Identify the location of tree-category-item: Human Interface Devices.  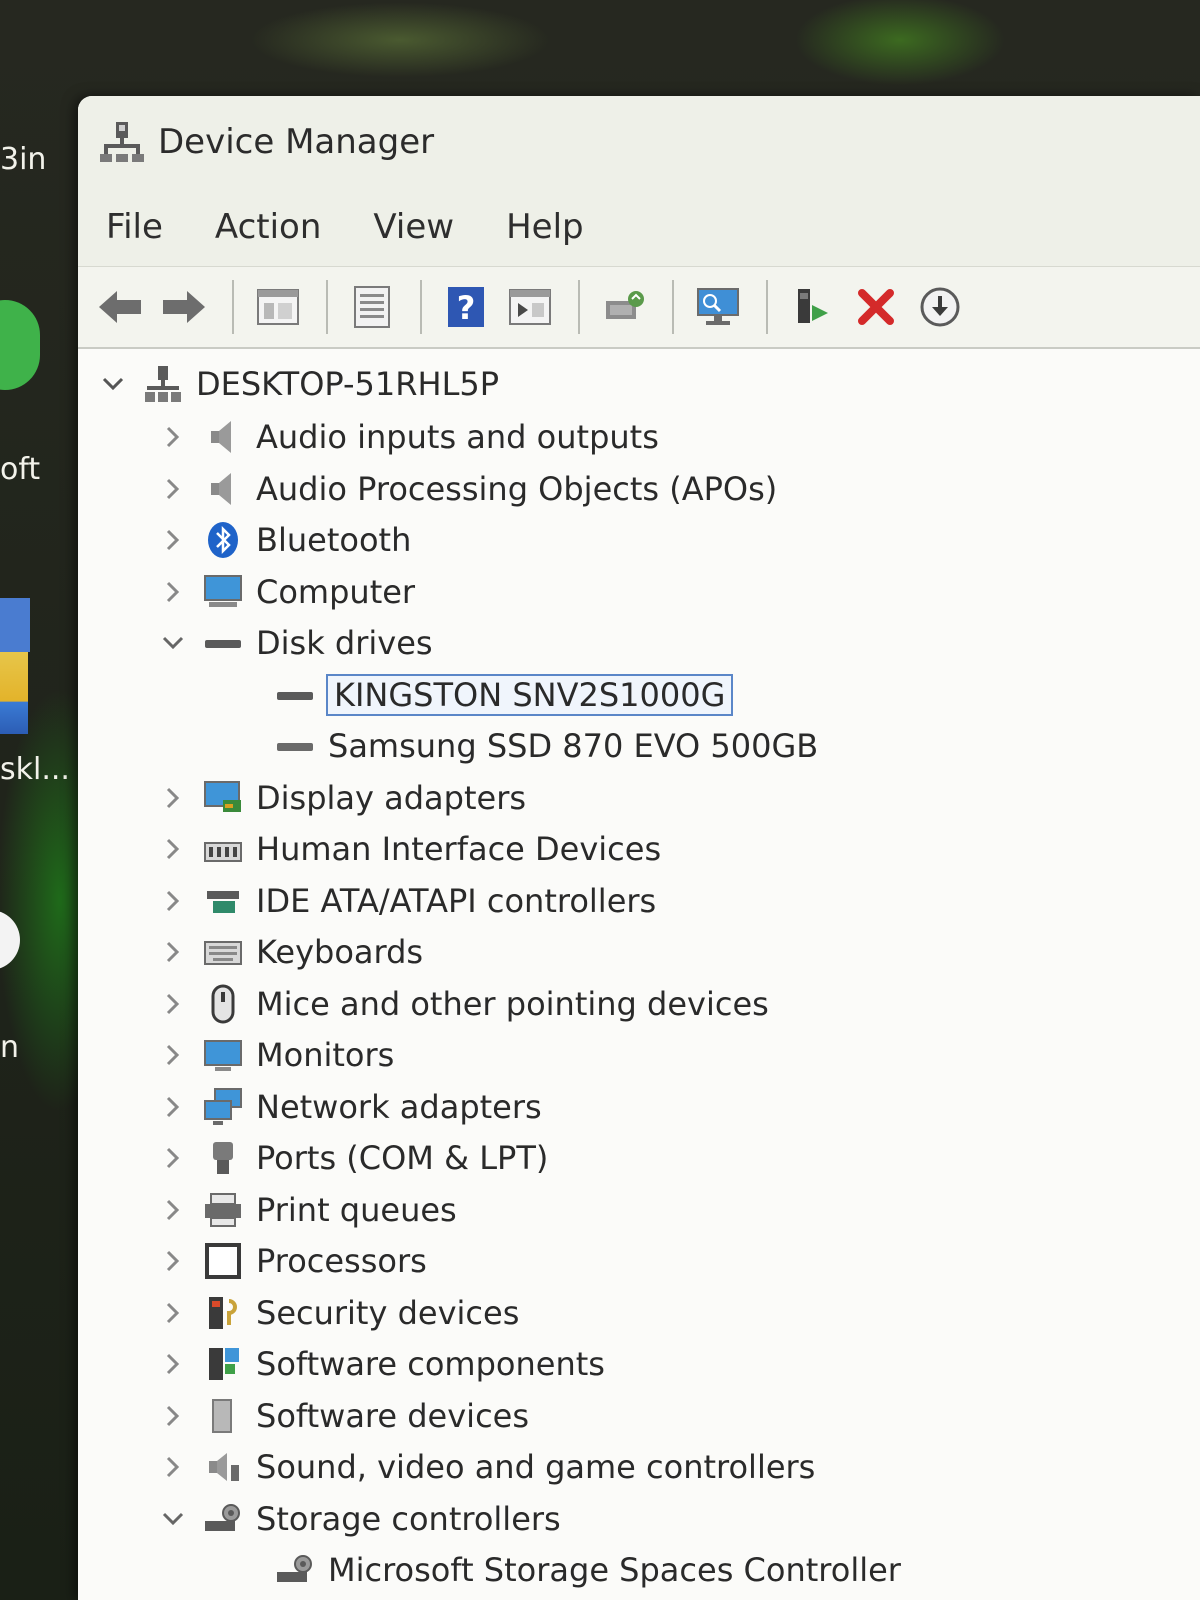
(409, 849).